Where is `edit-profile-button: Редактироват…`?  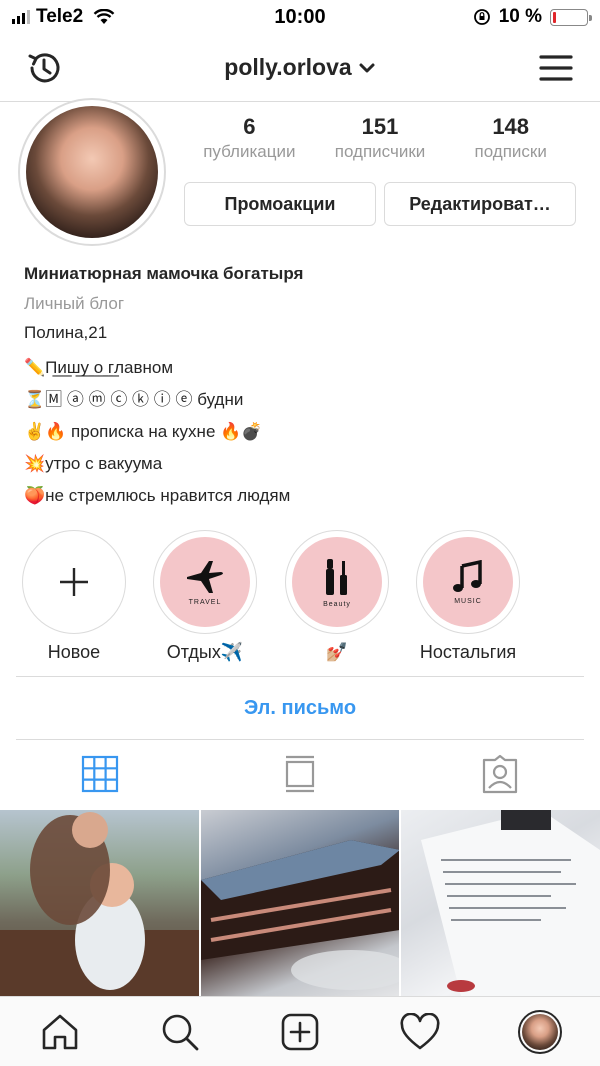
edit-profile-button: Редактироват… is located at coordinates (480, 204).